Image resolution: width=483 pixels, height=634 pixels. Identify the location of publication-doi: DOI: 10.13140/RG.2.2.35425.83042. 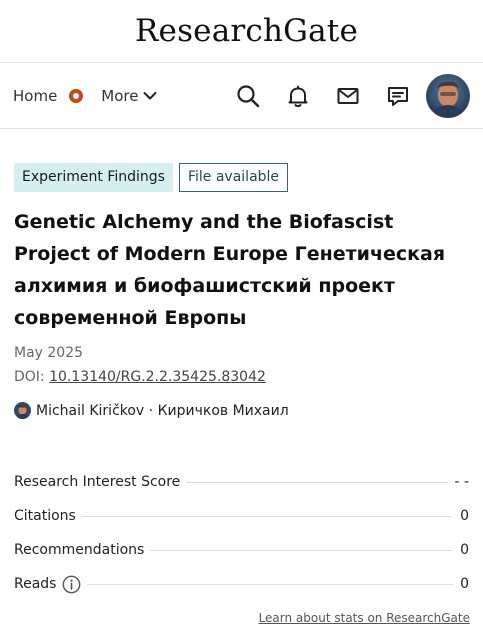
(241, 377).